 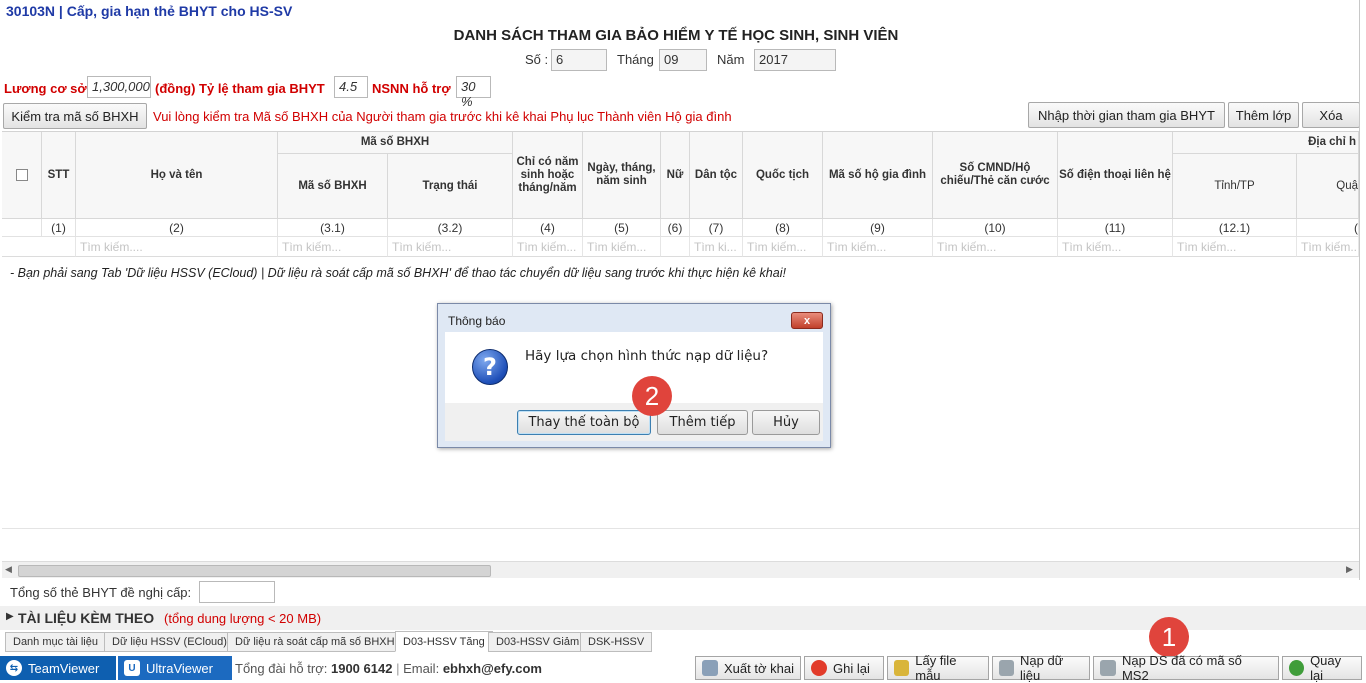 What do you see at coordinates (683, 60) in the screenshot?
I see `thang-field: 09` at bounding box center [683, 60].